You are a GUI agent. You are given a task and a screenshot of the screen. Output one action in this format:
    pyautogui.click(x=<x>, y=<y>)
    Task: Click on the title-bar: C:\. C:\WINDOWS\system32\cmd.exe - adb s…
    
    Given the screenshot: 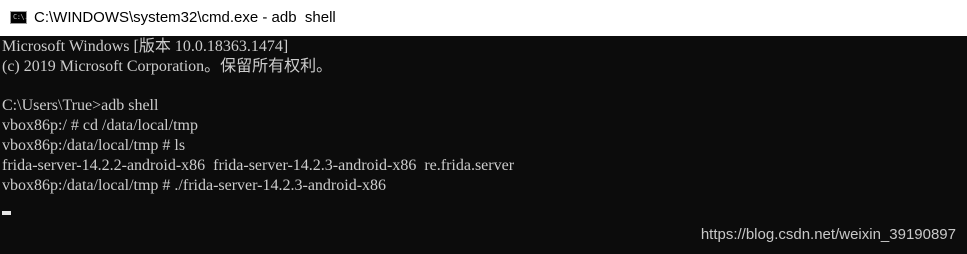 What is the action you would take?
    pyautogui.click(x=483, y=18)
    